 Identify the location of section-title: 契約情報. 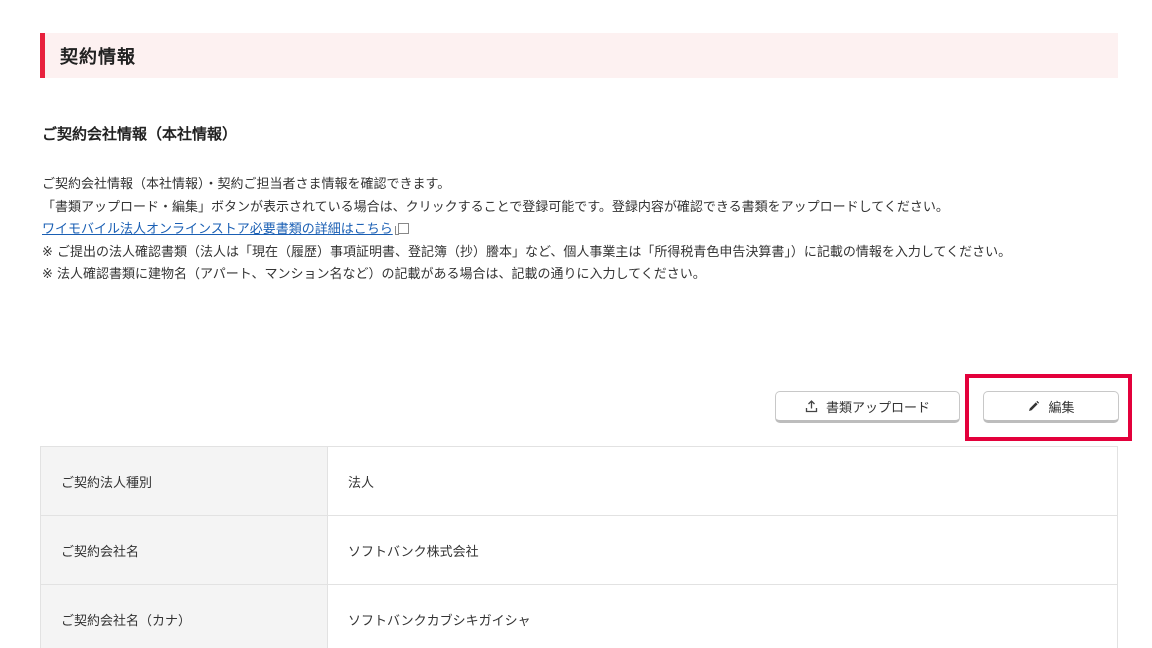
(98, 57).